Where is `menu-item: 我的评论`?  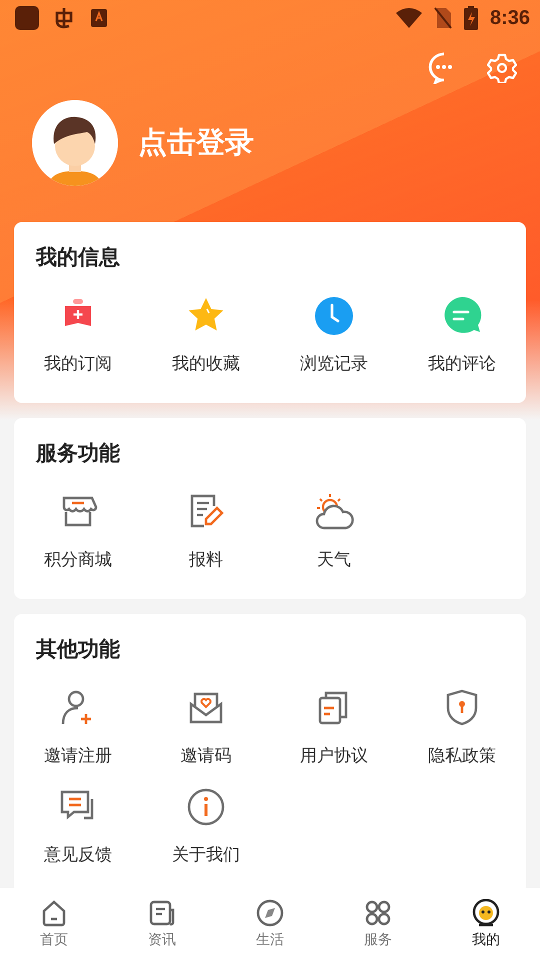 menu-item: 我的评论 is located at coordinates (462, 334).